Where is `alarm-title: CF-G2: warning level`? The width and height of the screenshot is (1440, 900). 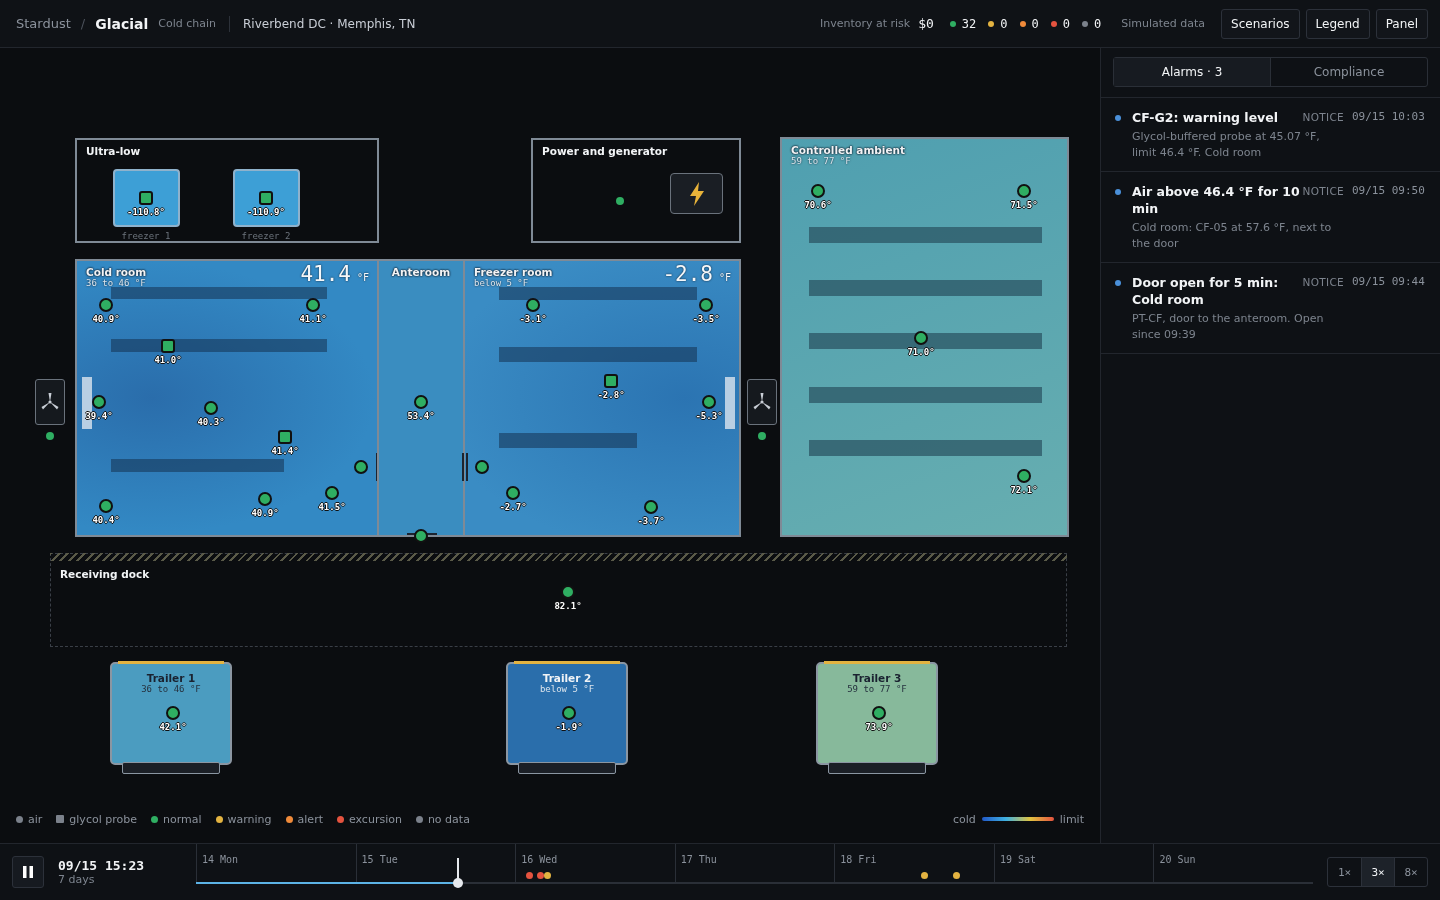 alarm-title: CF-G2: warning level is located at coordinates (1205, 117).